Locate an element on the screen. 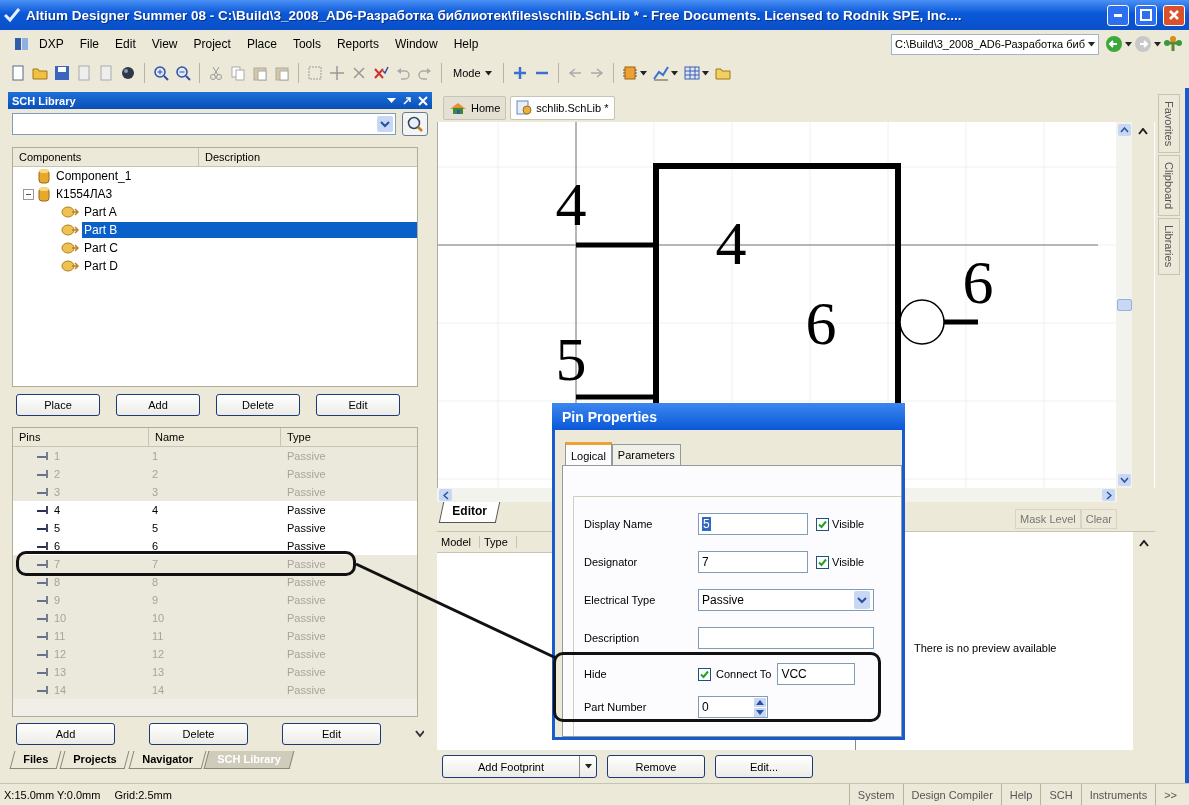  input-field: VCC is located at coordinates (816, 674).